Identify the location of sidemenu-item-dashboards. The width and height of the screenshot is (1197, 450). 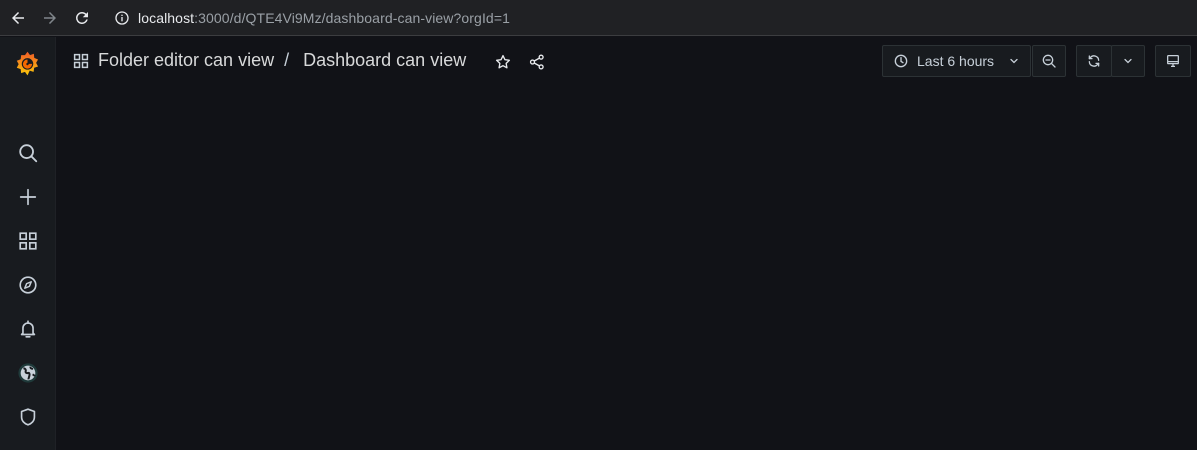
(28, 241).